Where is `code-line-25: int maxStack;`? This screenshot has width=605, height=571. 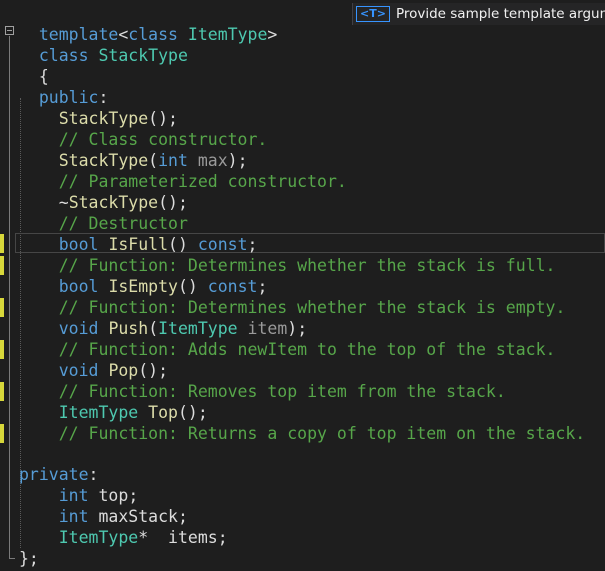
code-line-25: int maxStack; is located at coordinates (103, 516).